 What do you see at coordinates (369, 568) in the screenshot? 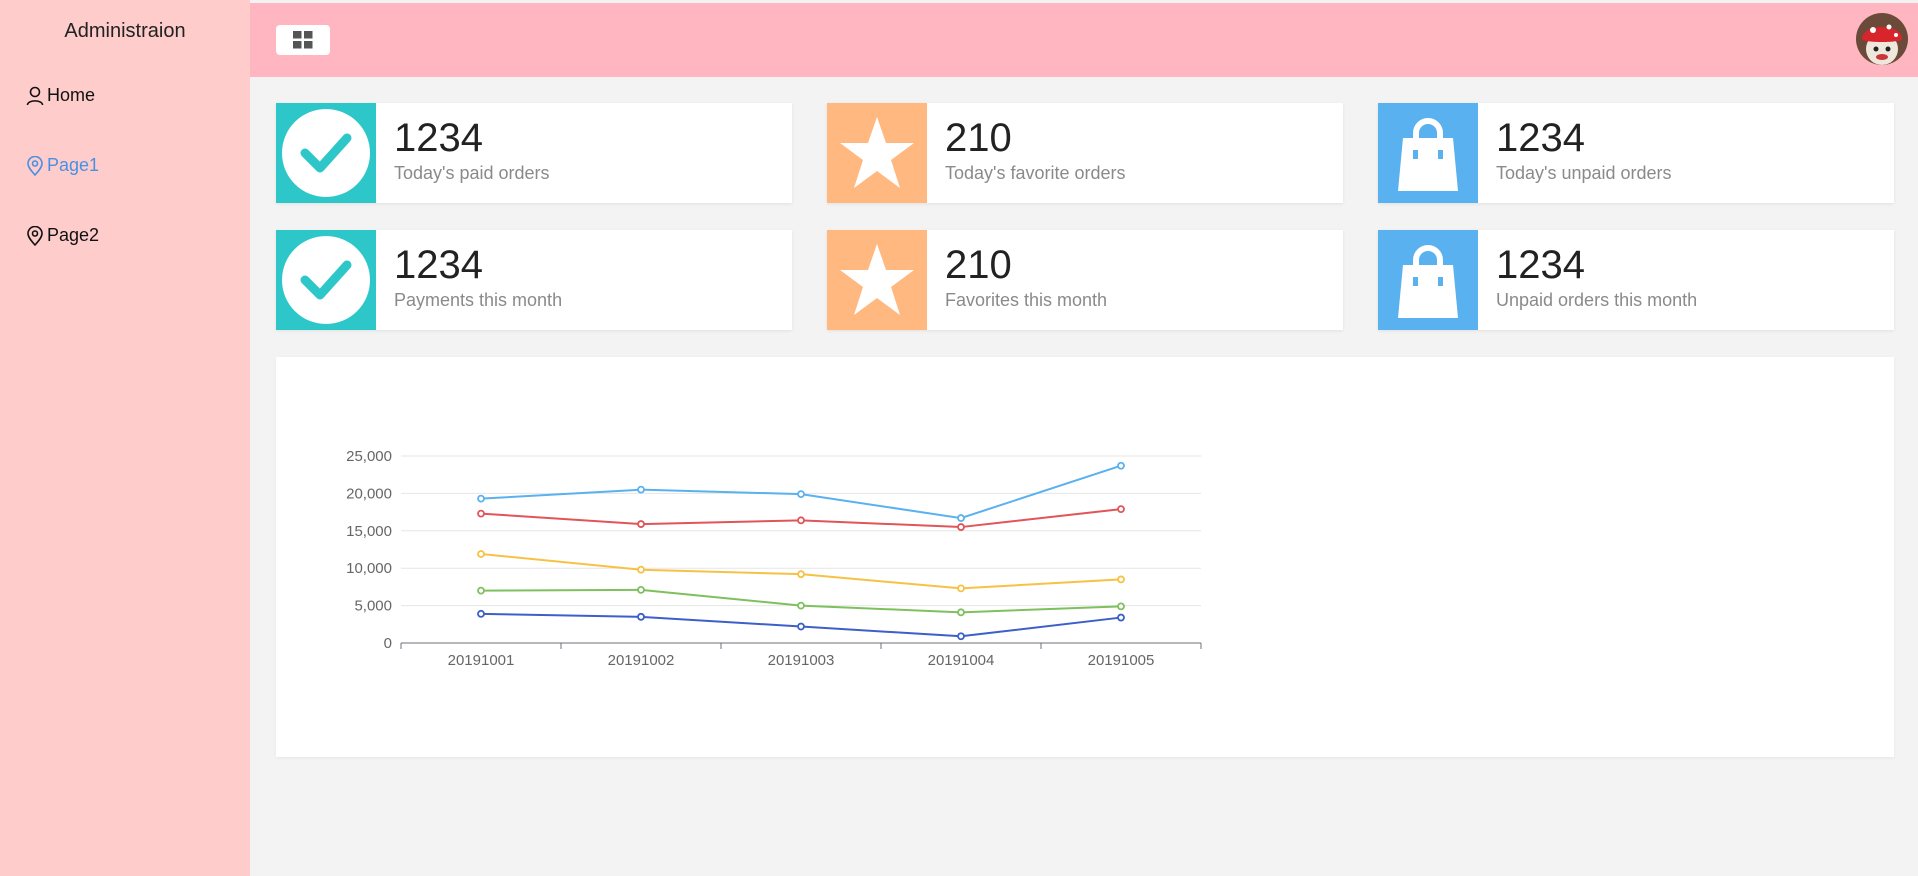
I see `y-tick-label: 10,000` at bounding box center [369, 568].